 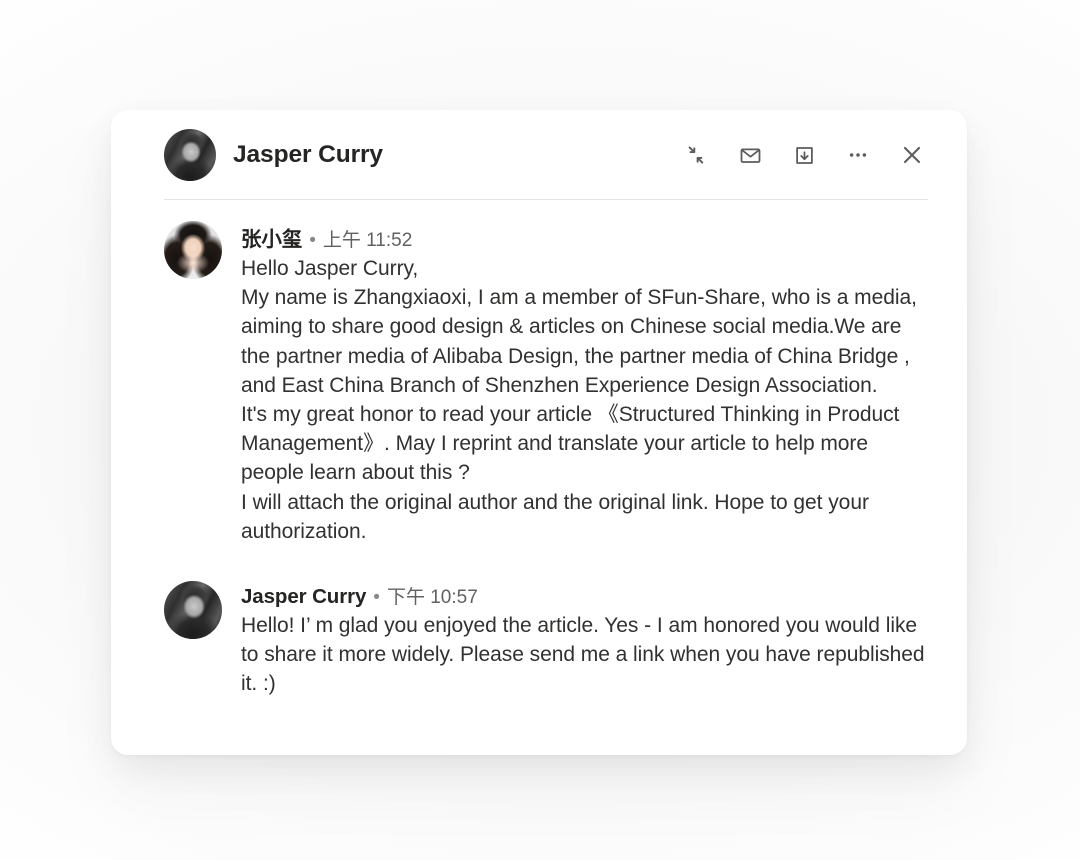 I want to click on page-title: Jasper Curry, so click(x=308, y=154).